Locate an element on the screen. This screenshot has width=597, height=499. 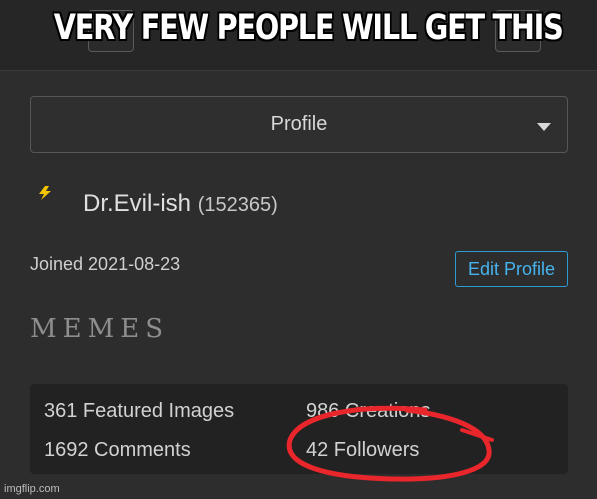
edit-profile-button: Edit Profile is located at coordinates (511, 269).